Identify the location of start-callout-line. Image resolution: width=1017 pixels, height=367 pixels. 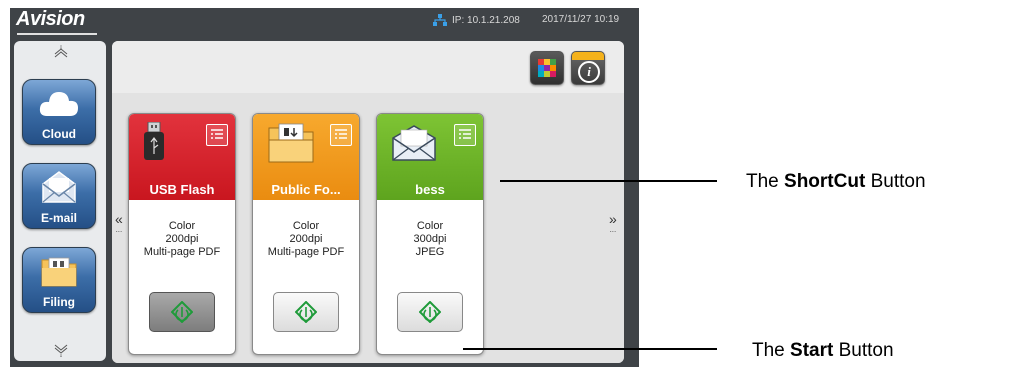
(590, 349).